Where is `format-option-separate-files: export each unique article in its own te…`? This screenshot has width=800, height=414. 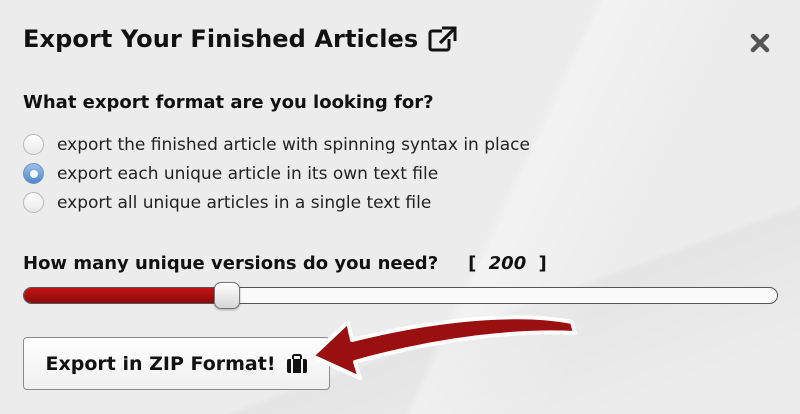
format-option-separate-files: export each unique article in its own te… is located at coordinates (276, 173).